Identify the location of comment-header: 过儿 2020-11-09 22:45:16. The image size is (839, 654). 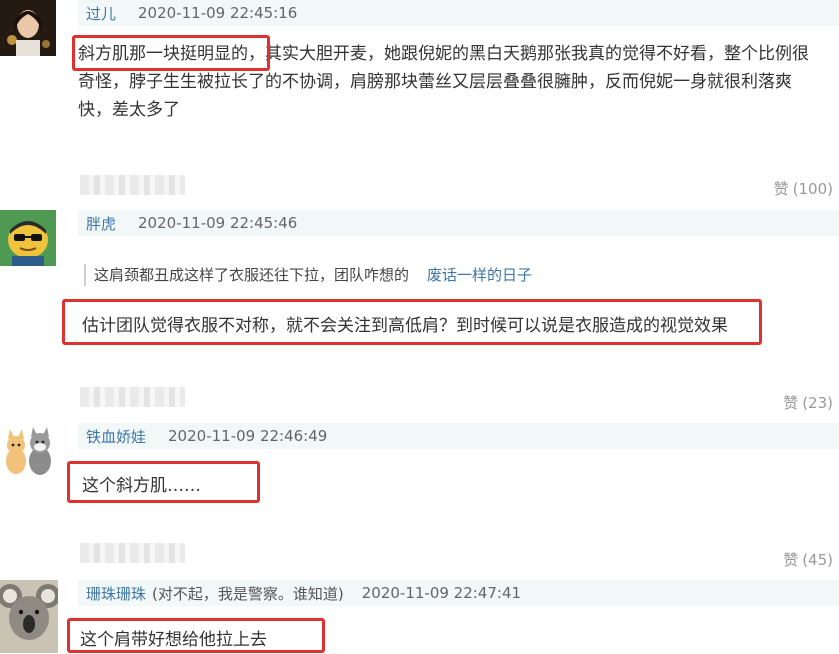
(458, 13).